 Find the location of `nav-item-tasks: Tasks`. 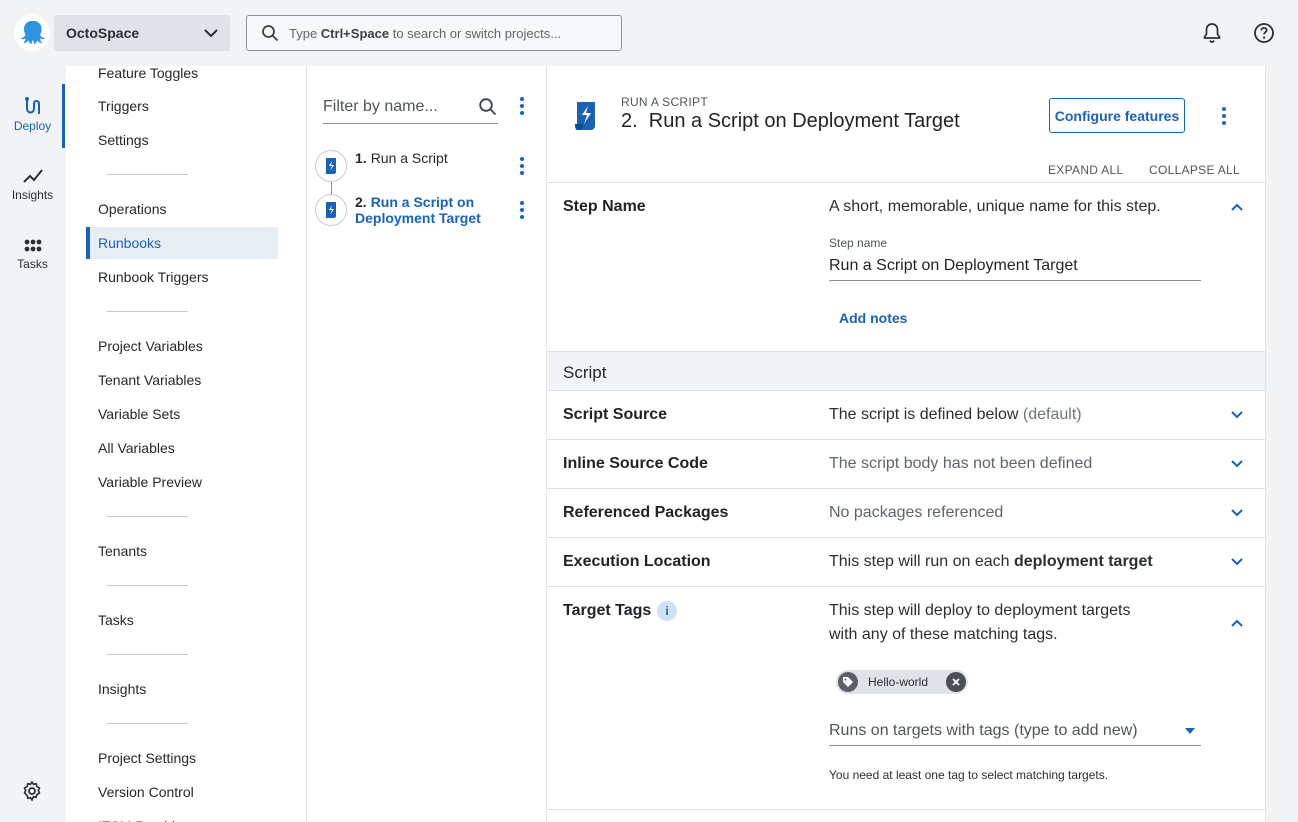

nav-item-tasks: Tasks is located at coordinates (182, 620).